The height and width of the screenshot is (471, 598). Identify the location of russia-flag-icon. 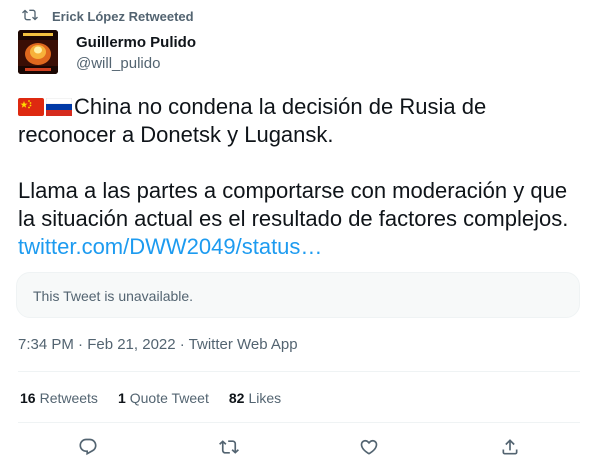
(59, 105).